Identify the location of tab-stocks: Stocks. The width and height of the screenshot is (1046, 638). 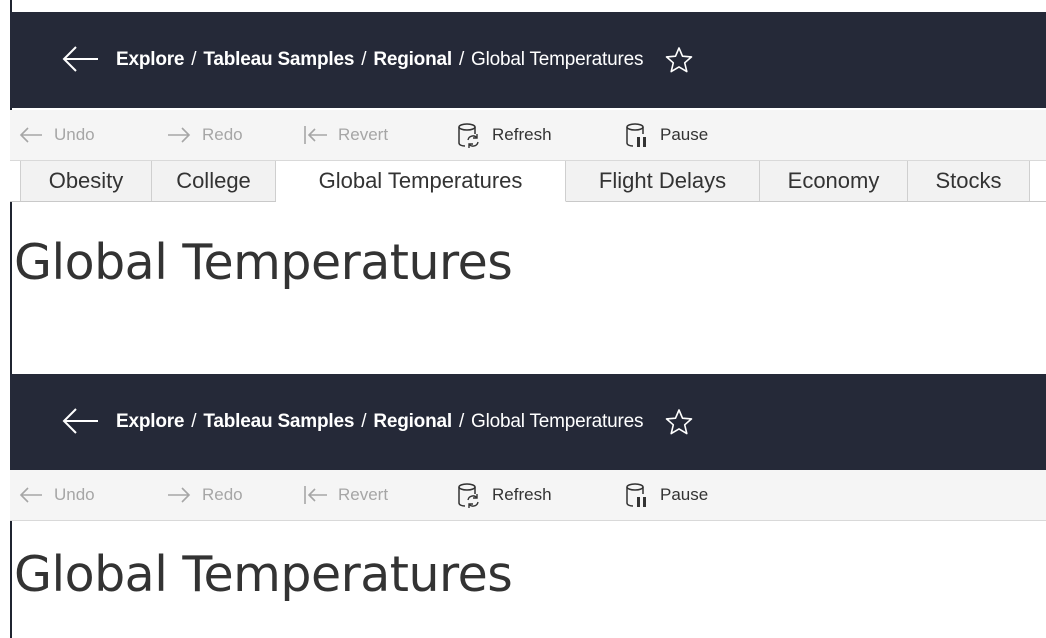
(969, 181).